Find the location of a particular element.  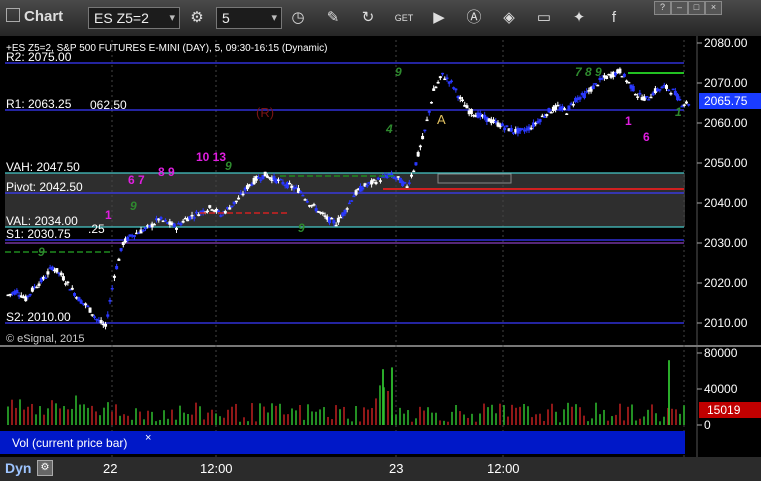

svg-text: 6 is located at coordinates (646, 137).